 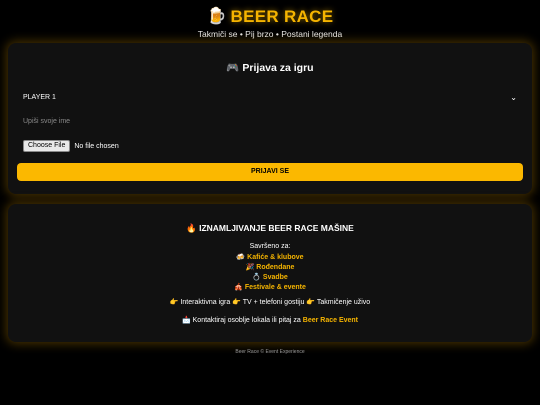 What do you see at coordinates (39, 97) in the screenshot?
I see `player-select-value: PLAYER 1` at bounding box center [39, 97].